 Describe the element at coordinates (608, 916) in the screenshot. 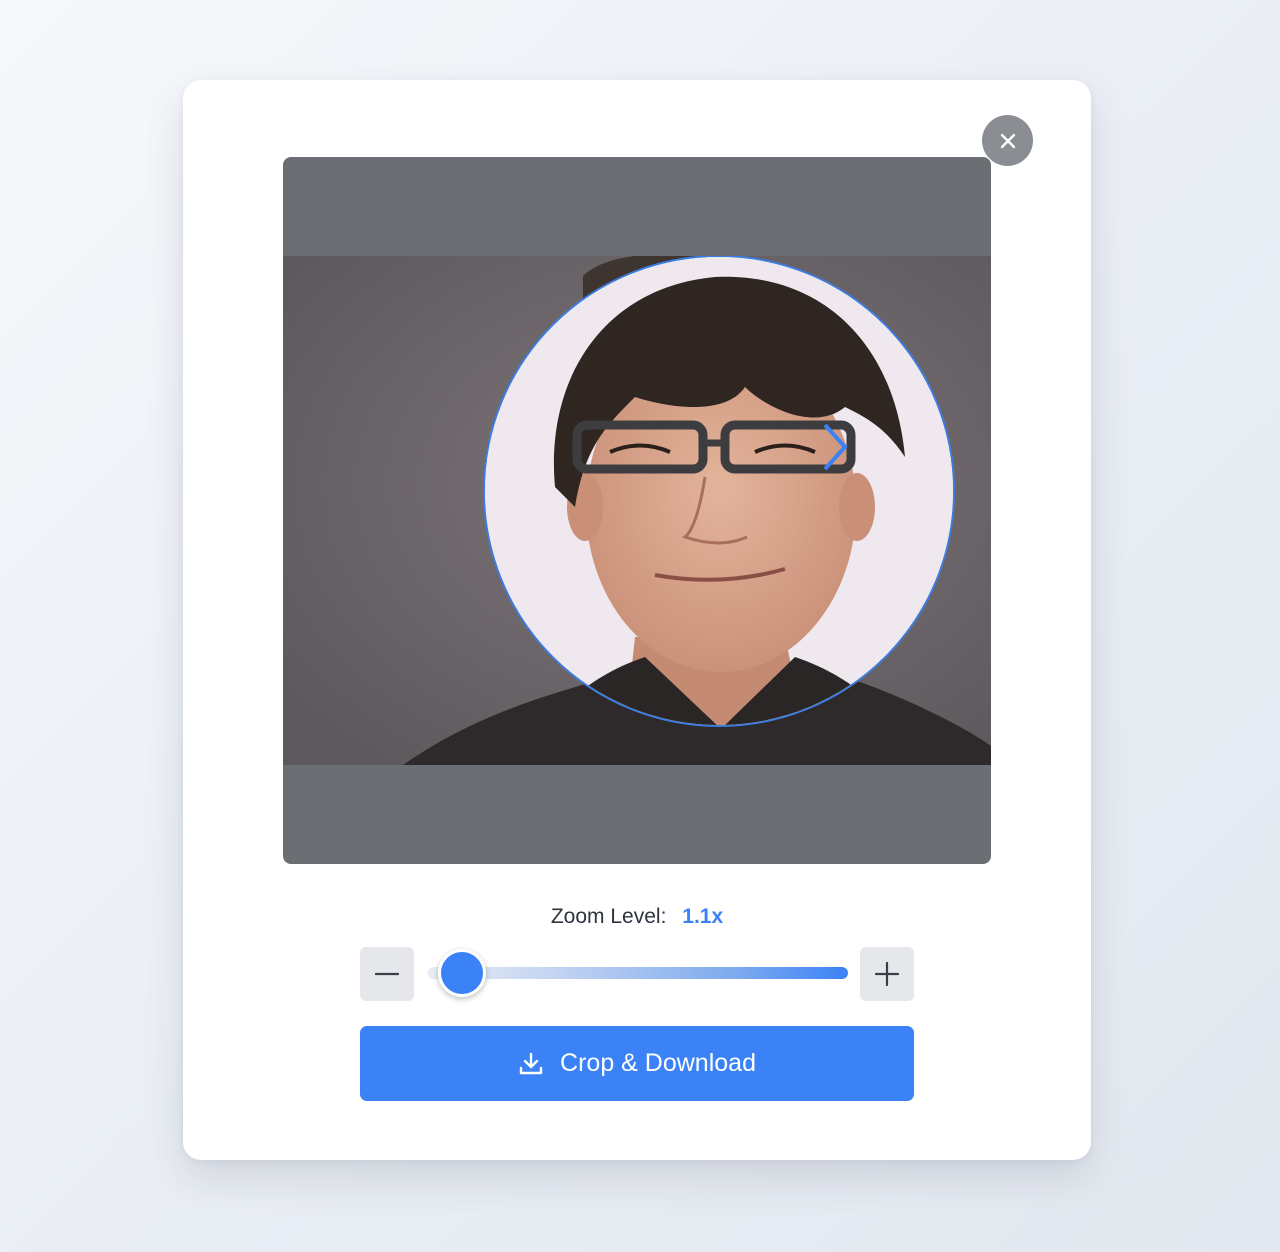

I see `zoom-level-label: Zoom Level:` at that location.